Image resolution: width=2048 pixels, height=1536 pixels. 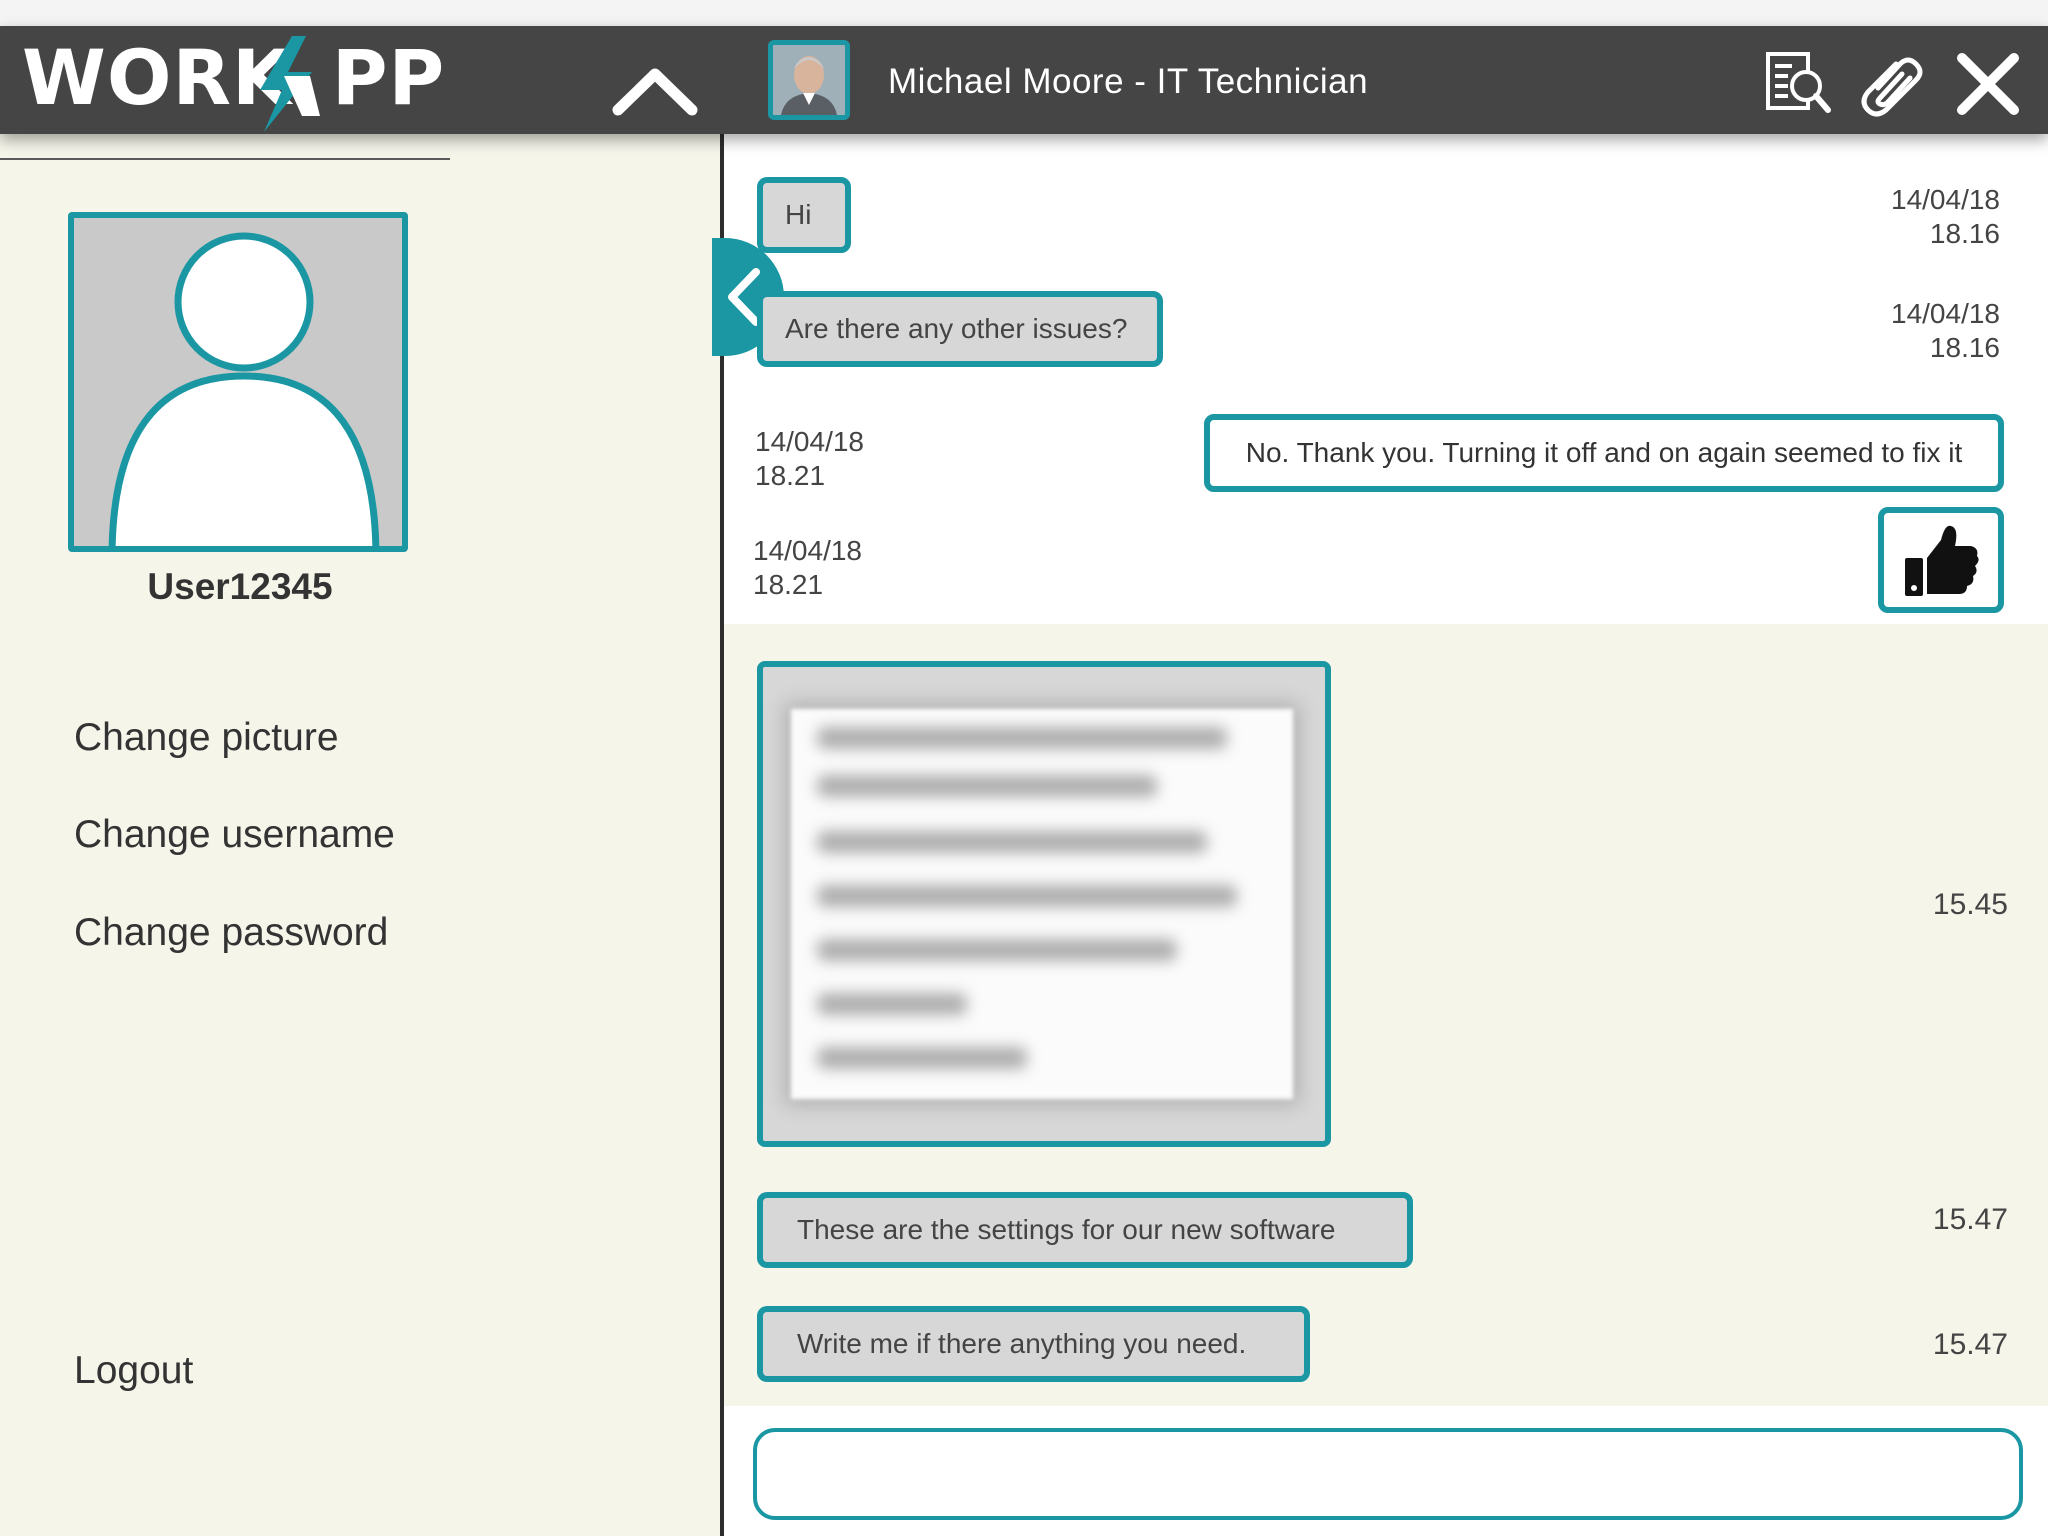 I want to click on collapse-up-icon, so click(x=655, y=90).